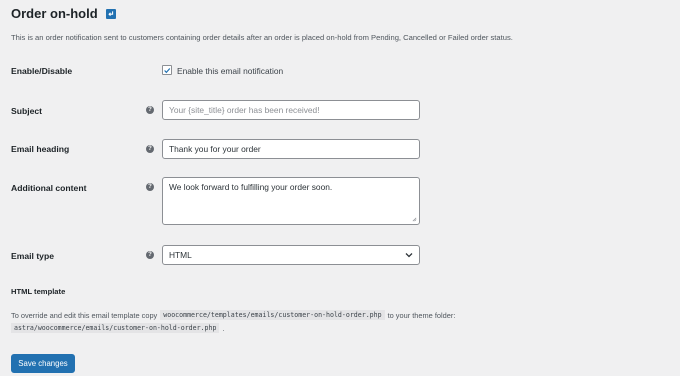  What do you see at coordinates (291, 255) in the screenshot?
I see `email-type-select: HTML` at bounding box center [291, 255].